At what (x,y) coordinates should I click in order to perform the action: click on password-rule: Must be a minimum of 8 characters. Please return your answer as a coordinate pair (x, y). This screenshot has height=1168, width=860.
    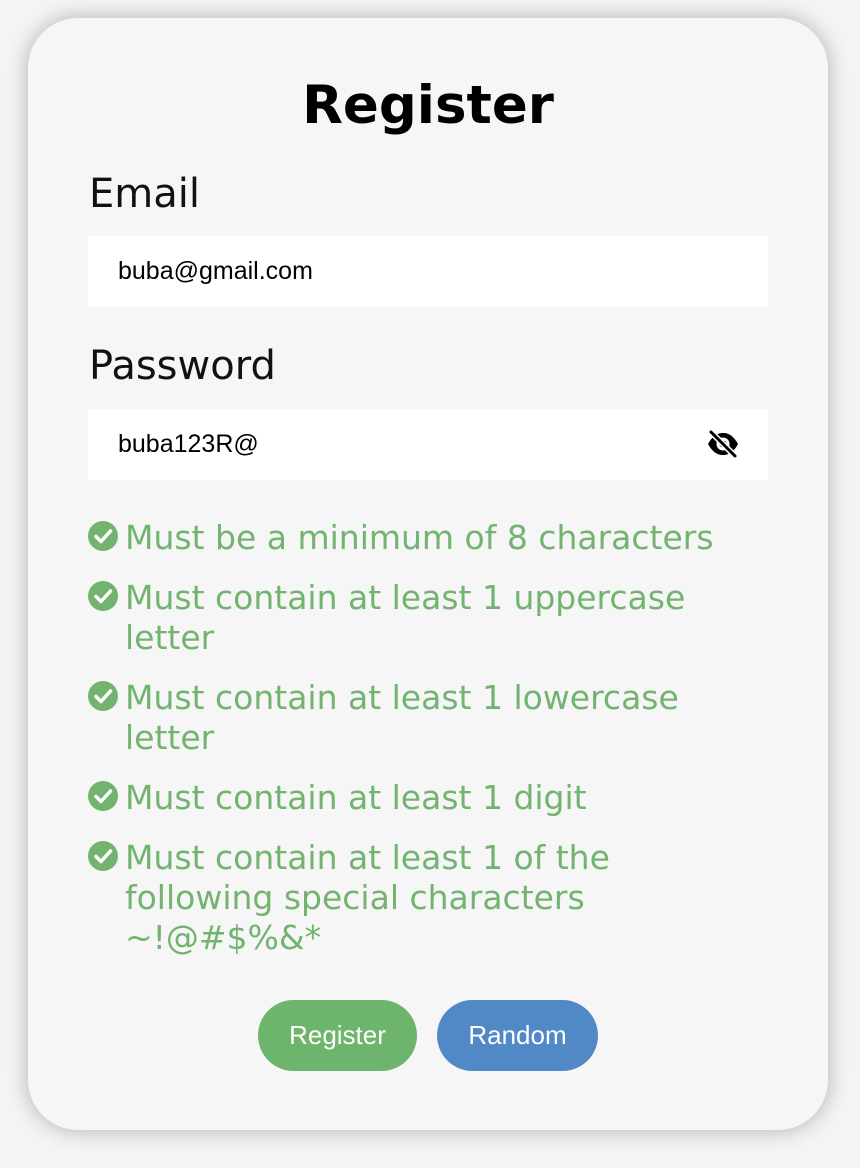
    Looking at the image, I should click on (428, 538).